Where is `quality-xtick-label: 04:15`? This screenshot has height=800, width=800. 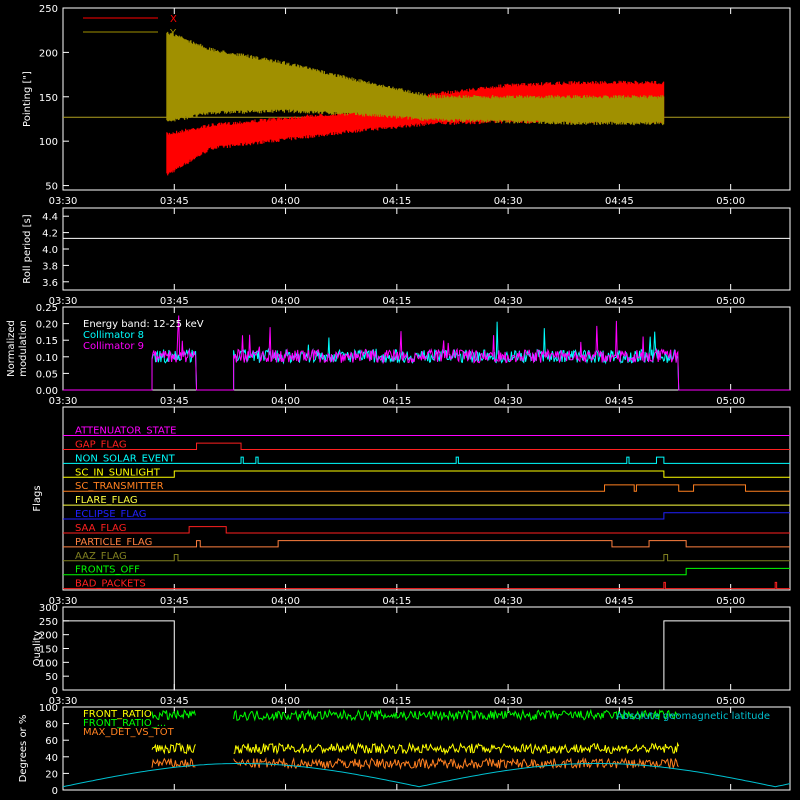
quality-xtick-label: 04:15 is located at coordinates (396, 701).